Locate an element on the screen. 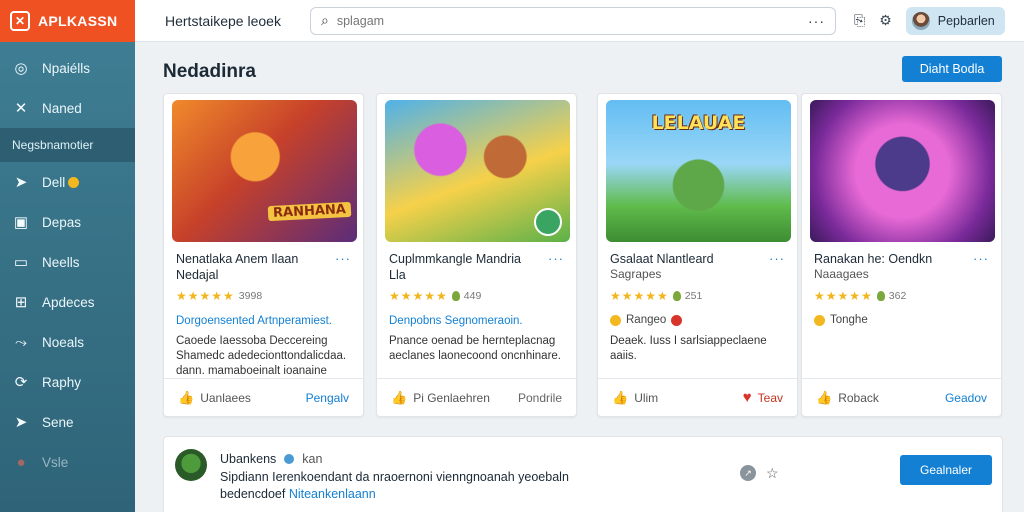 The image size is (1024, 512). star-icon: ☆ is located at coordinates (772, 473).